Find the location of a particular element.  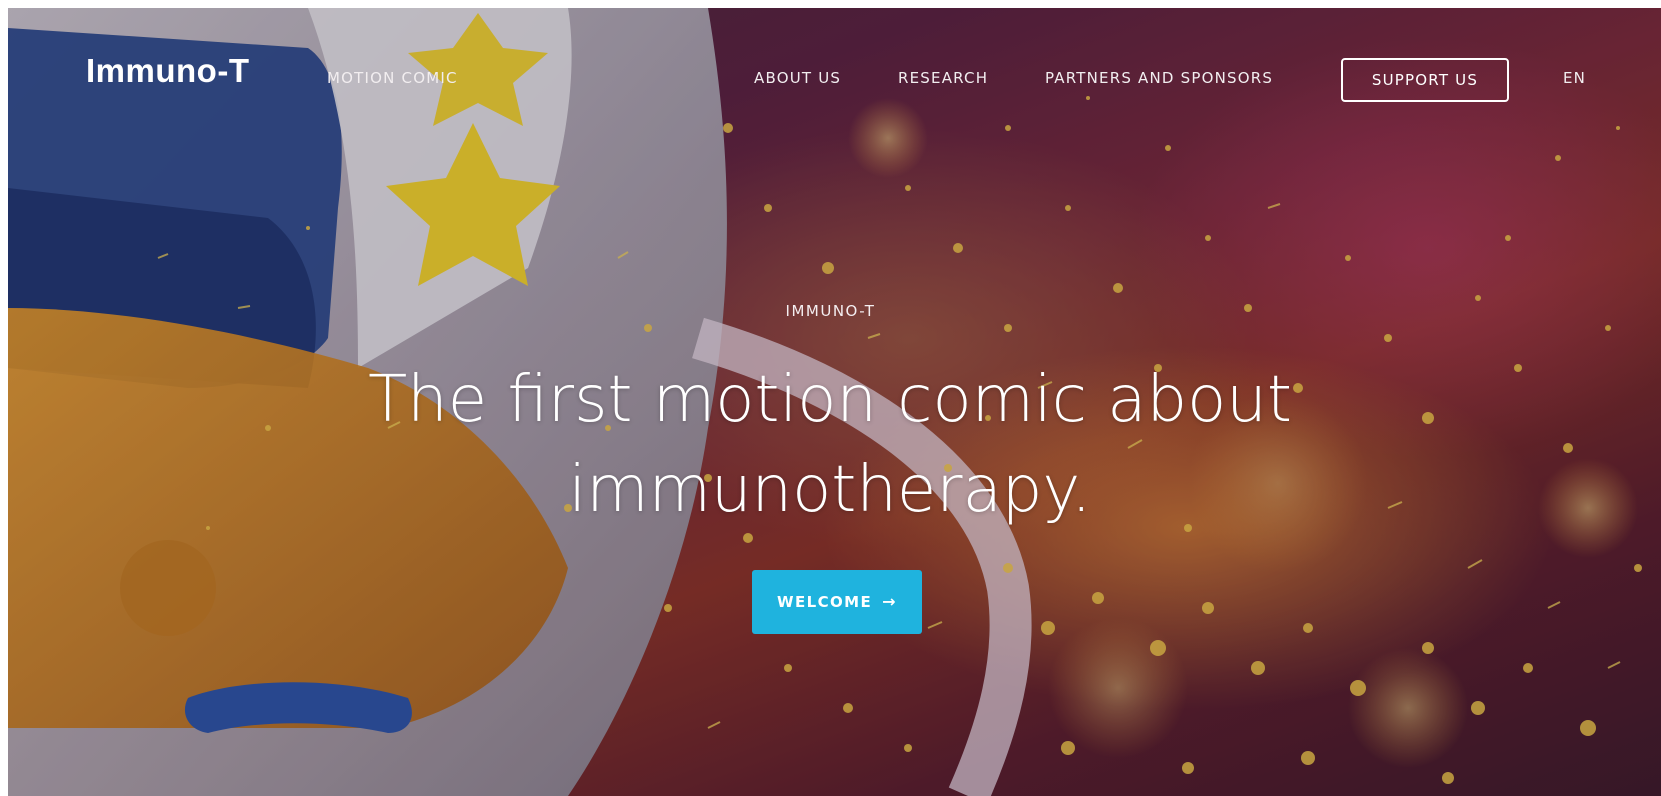

language-selector: EN is located at coordinates (1574, 78).